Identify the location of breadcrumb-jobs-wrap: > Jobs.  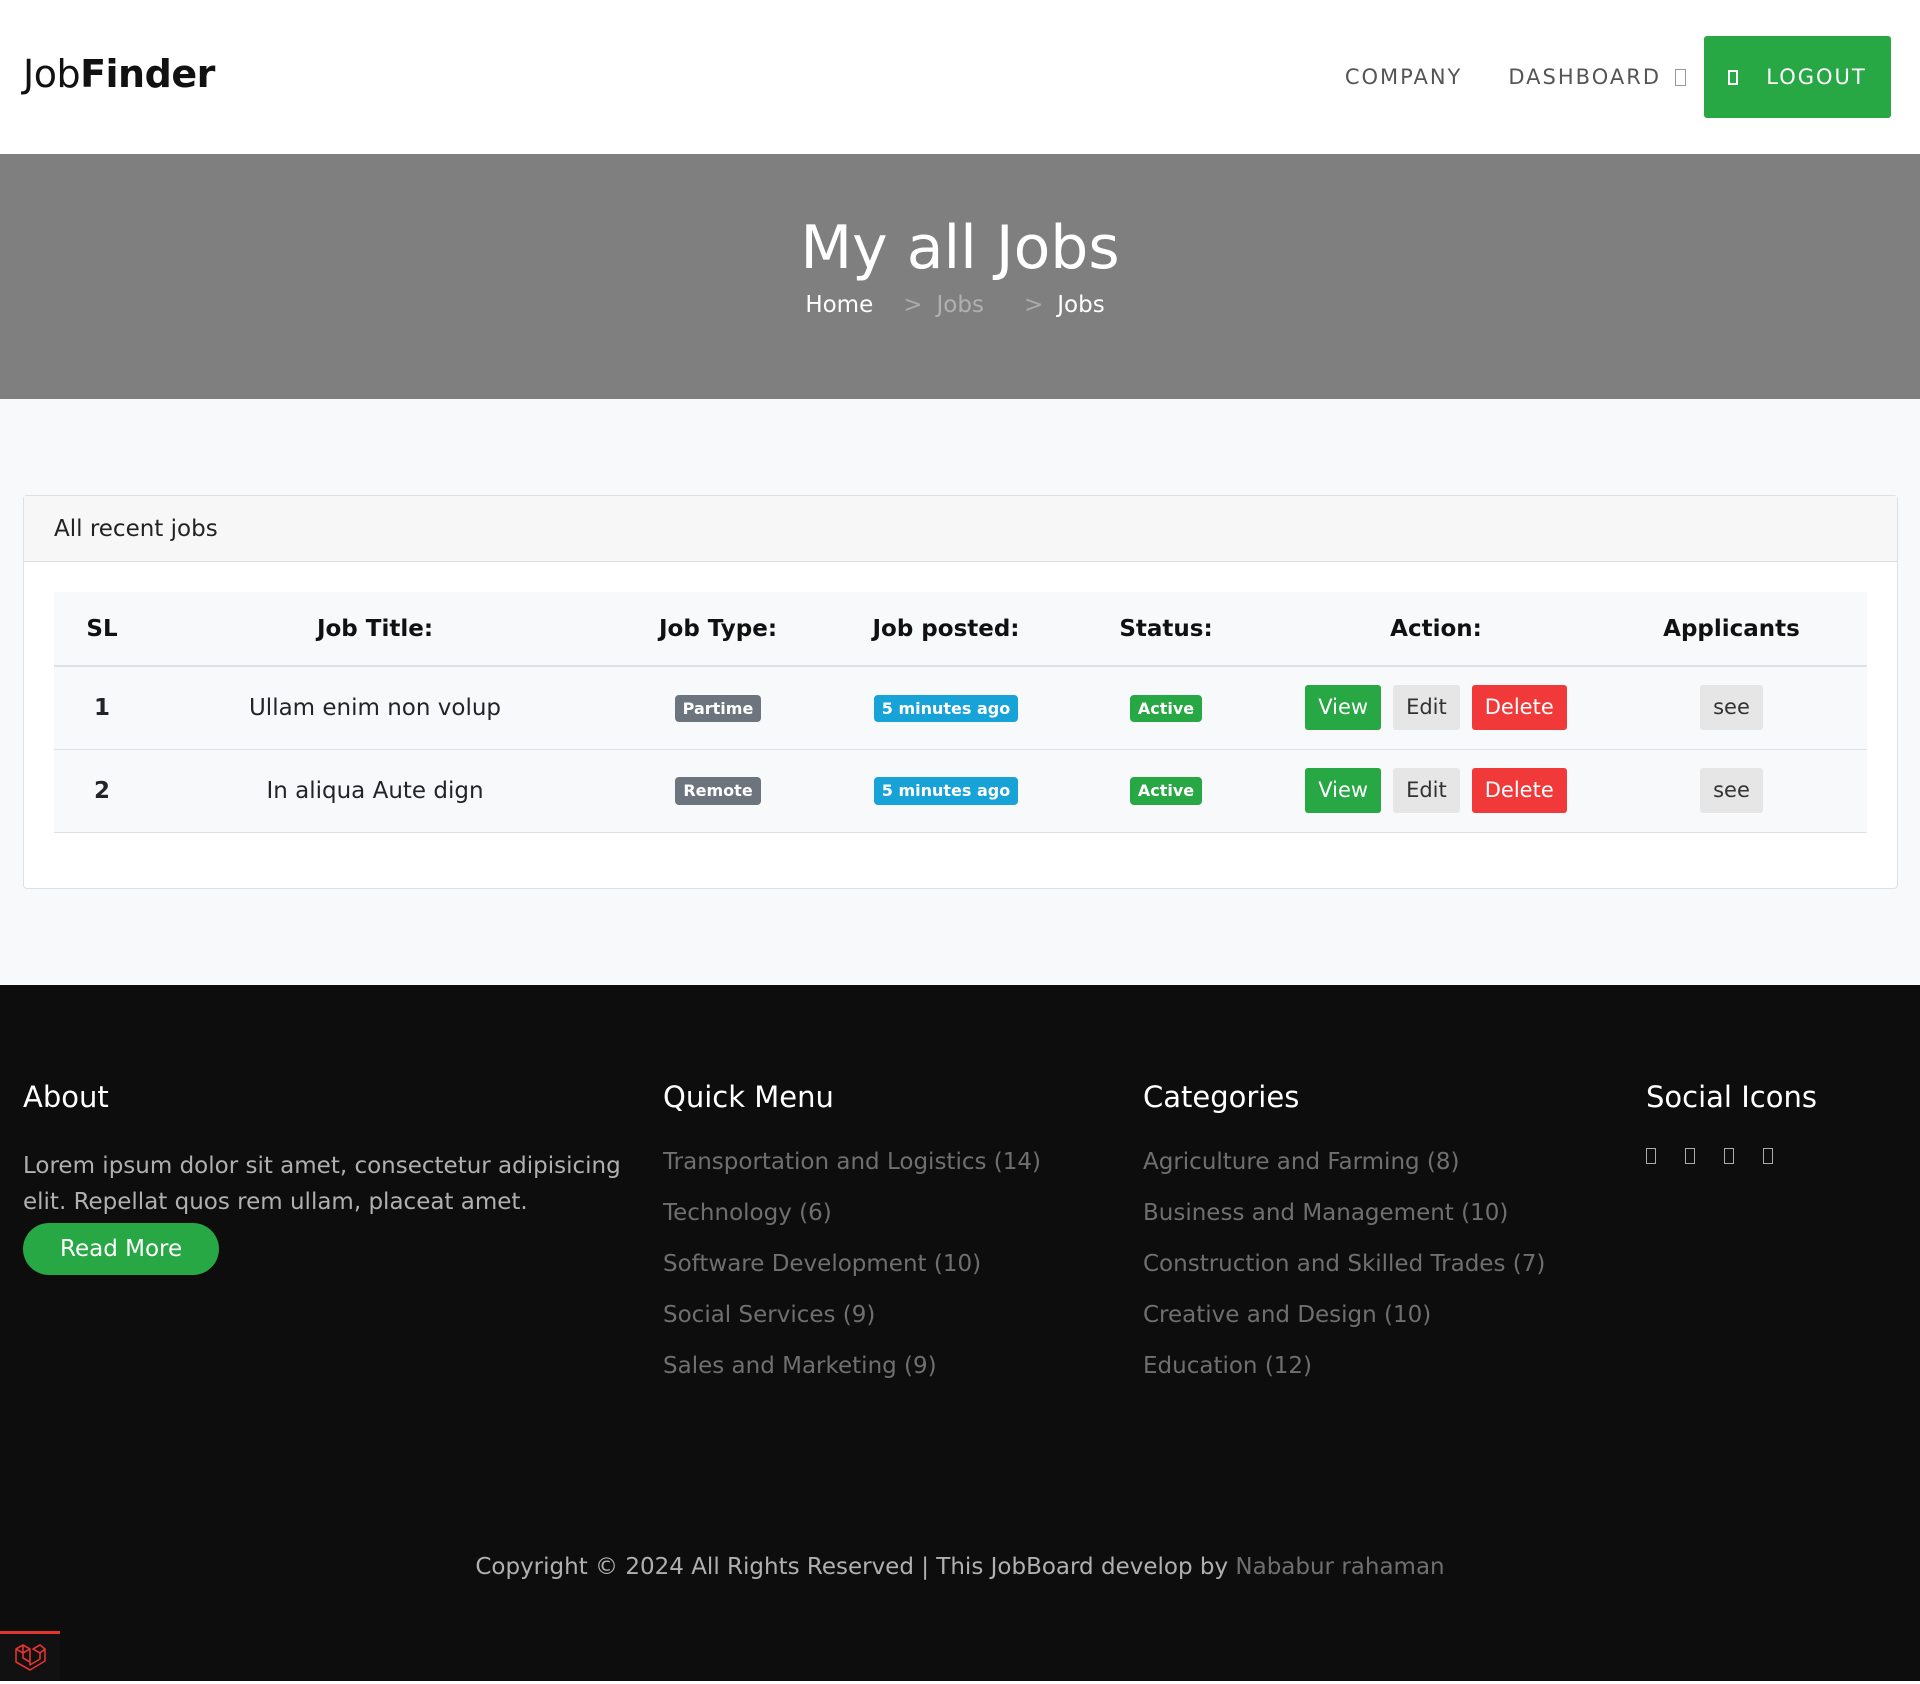
(943, 305).